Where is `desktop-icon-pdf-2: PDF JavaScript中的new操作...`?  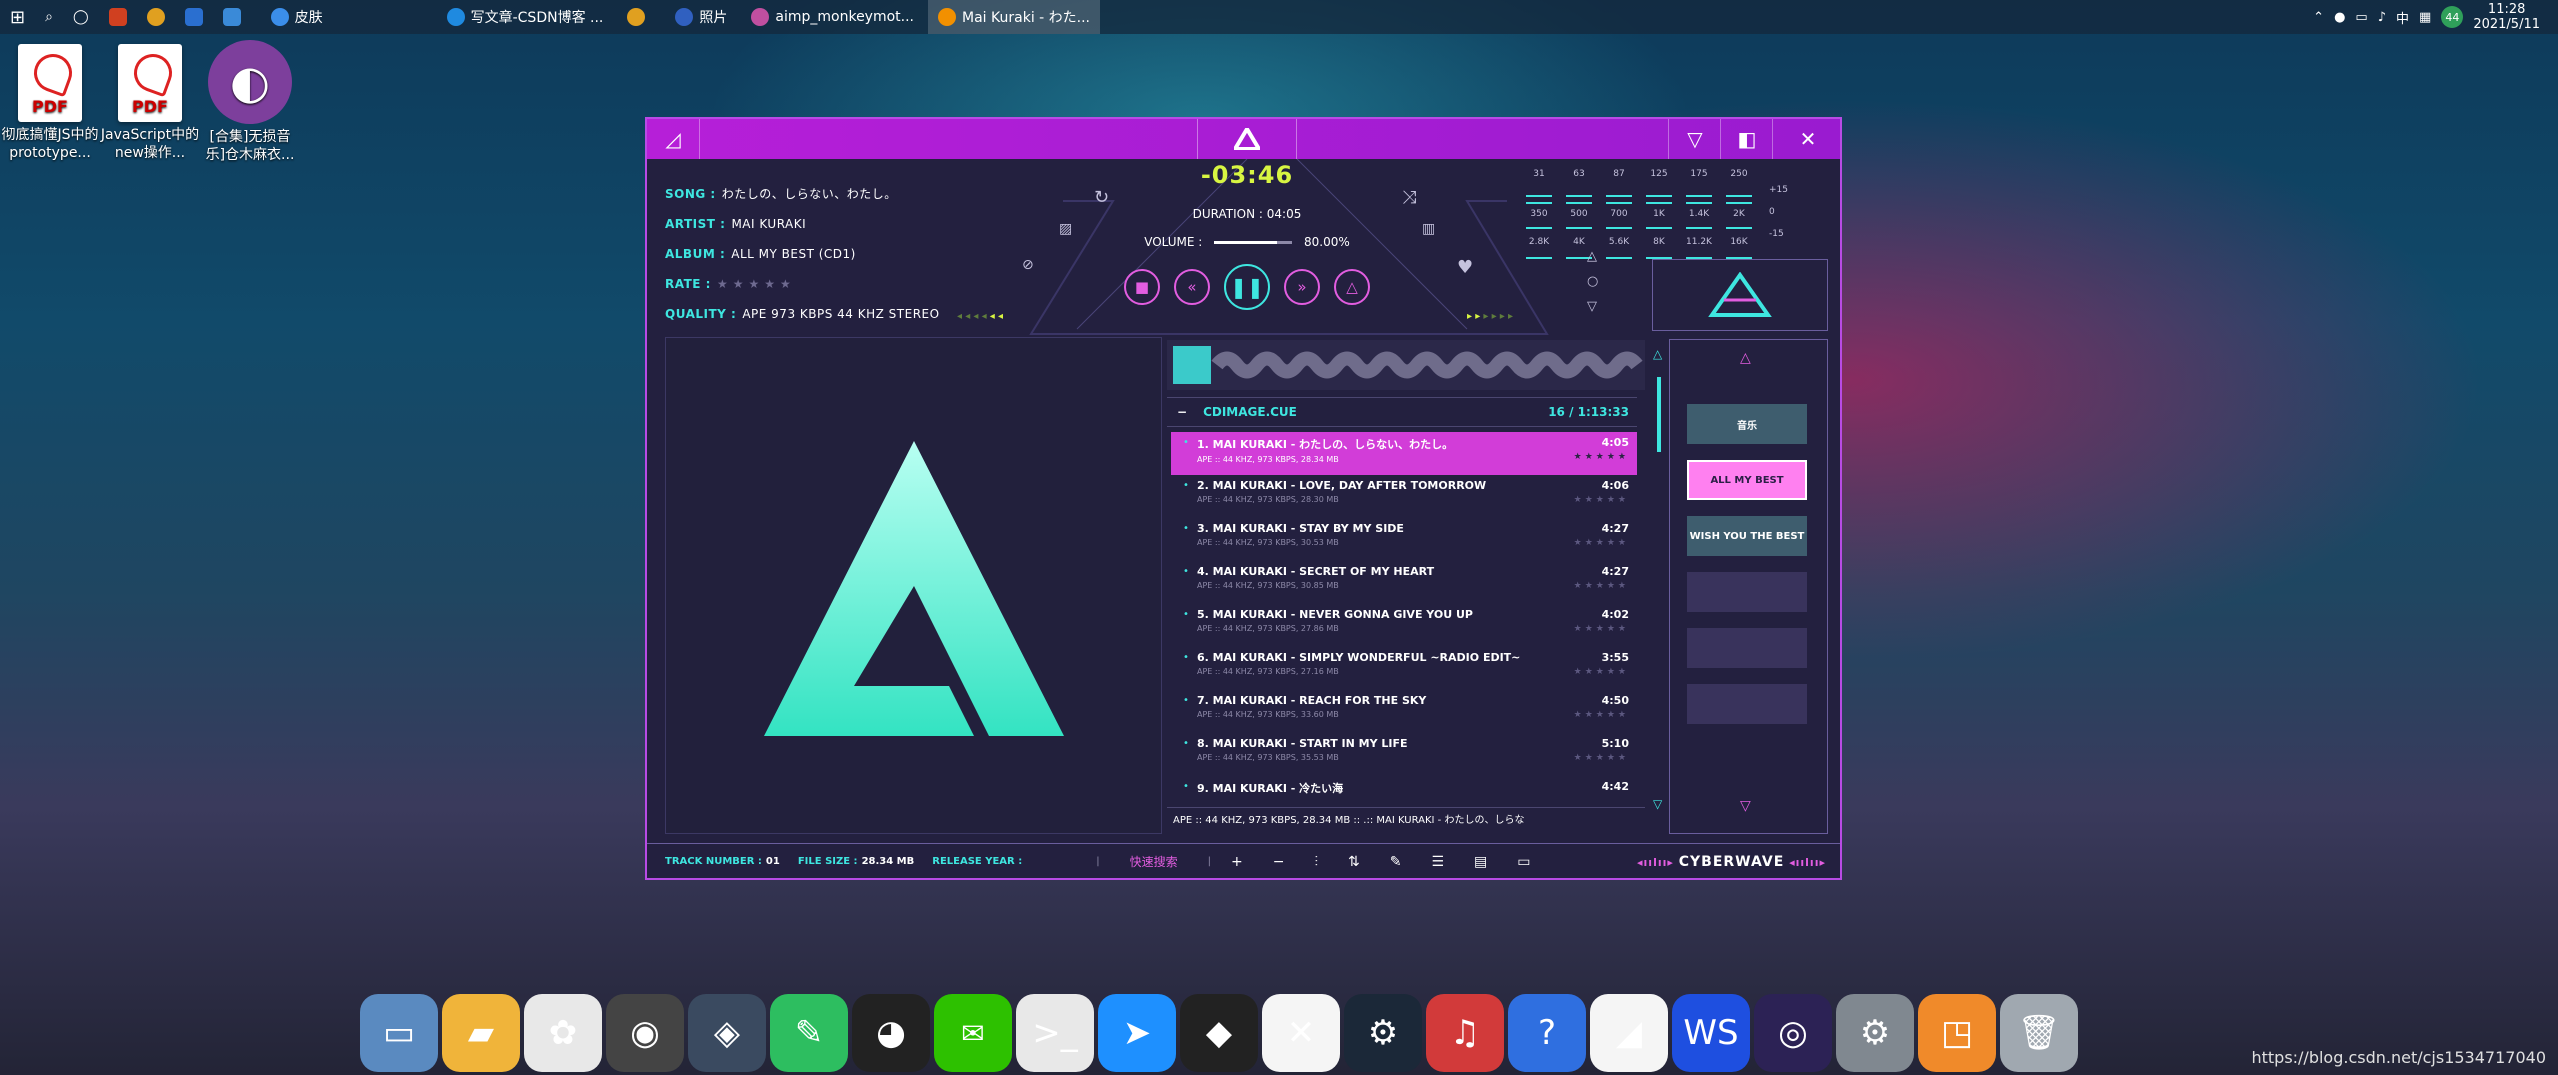 desktop-icon-pdf-2: PDF JavaScript中的new操作... is located at coordinates (150, 103).